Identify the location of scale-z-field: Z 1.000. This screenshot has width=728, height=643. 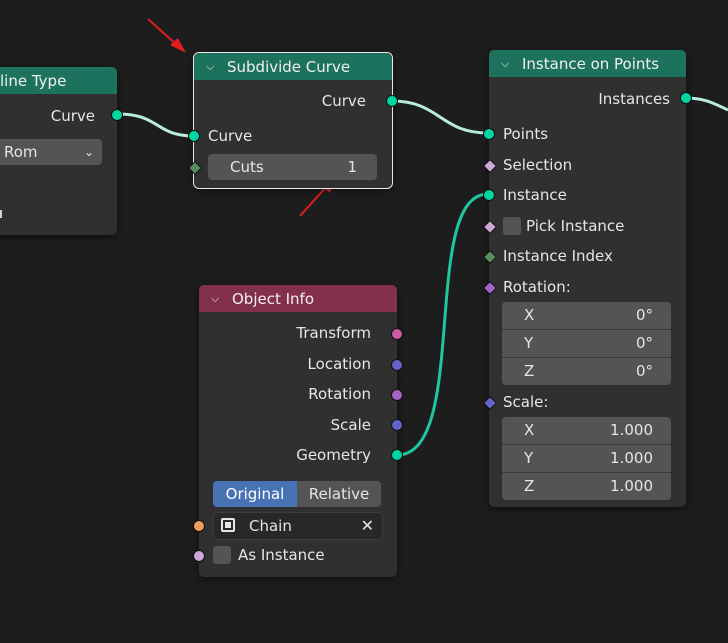
(586, 486).